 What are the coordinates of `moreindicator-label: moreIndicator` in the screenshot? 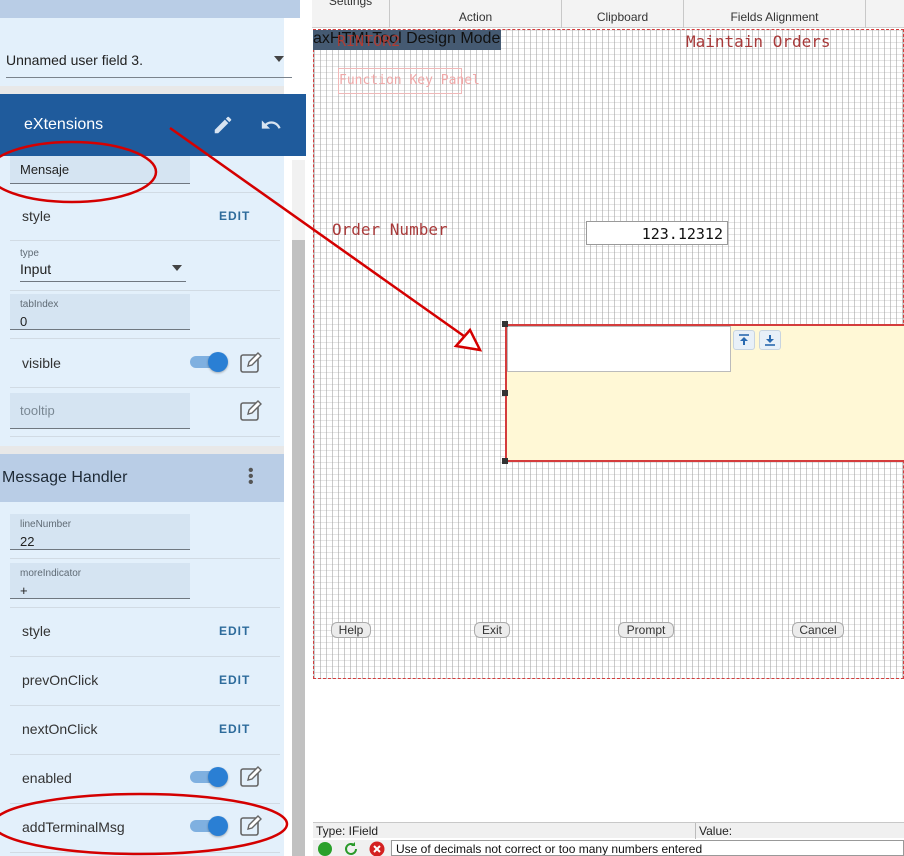 It's located at (51, 573).